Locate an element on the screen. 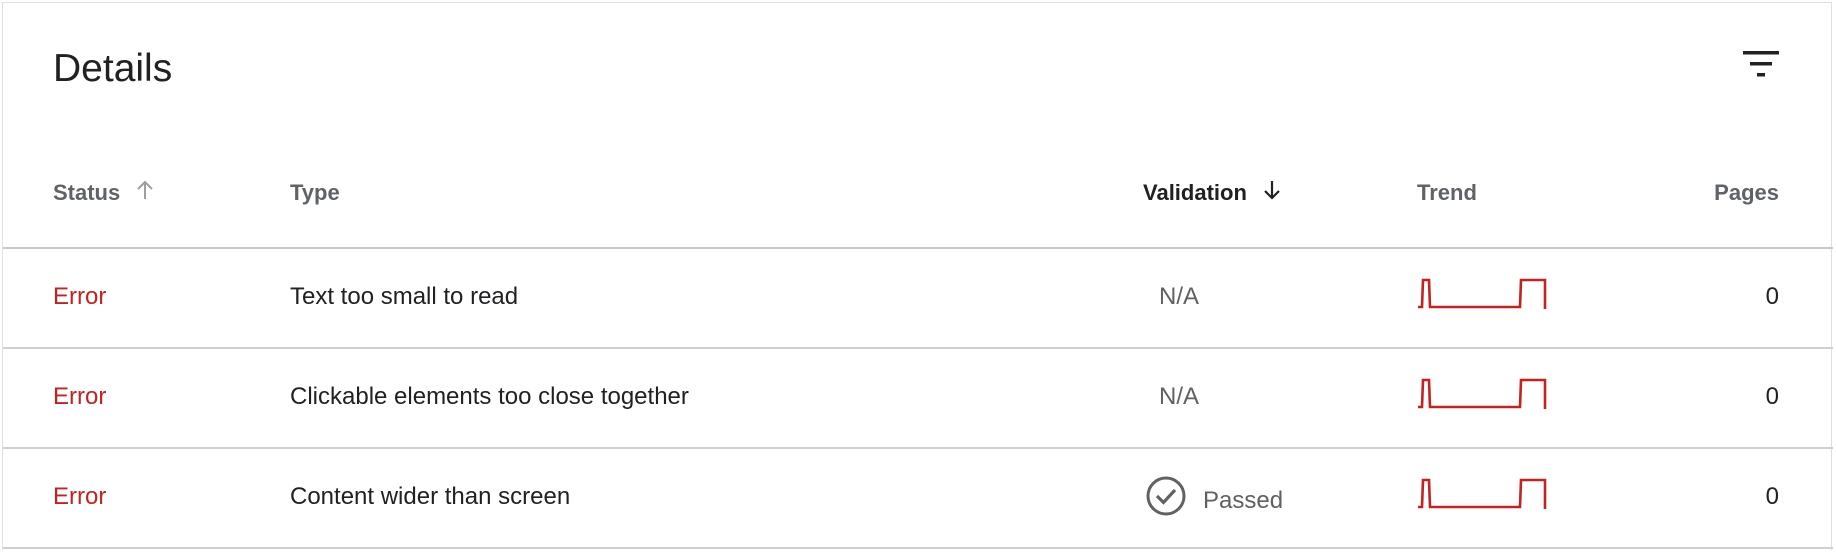 The image size is (1836, 552). check-circle-icon is located at coordinates (1166, 500).